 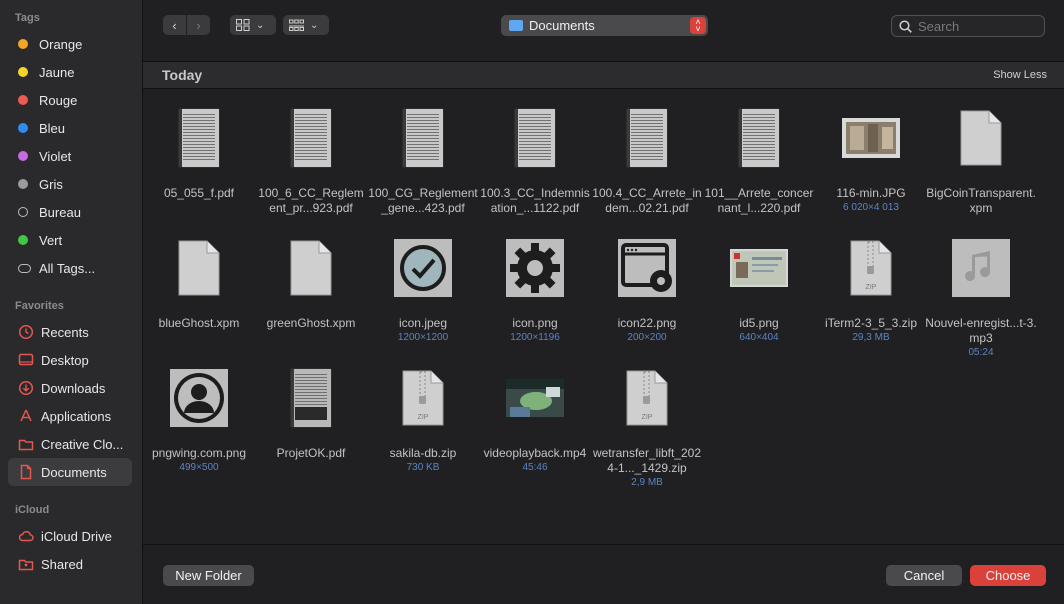 I want to click on sidebar-item-icloud-drive: iCloud Drive, so click(x=70, y=536).